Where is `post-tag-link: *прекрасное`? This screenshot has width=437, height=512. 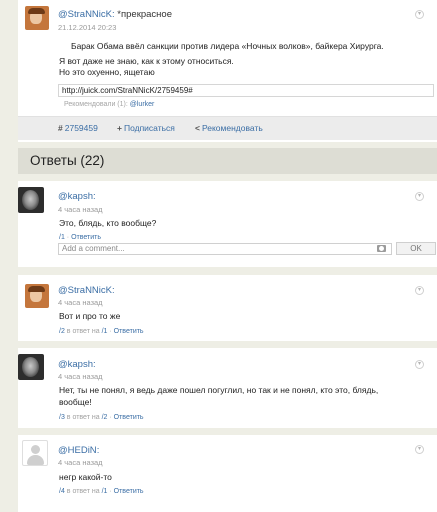
post-tag-link: *прекрасное is located at coordinates (144, 14).